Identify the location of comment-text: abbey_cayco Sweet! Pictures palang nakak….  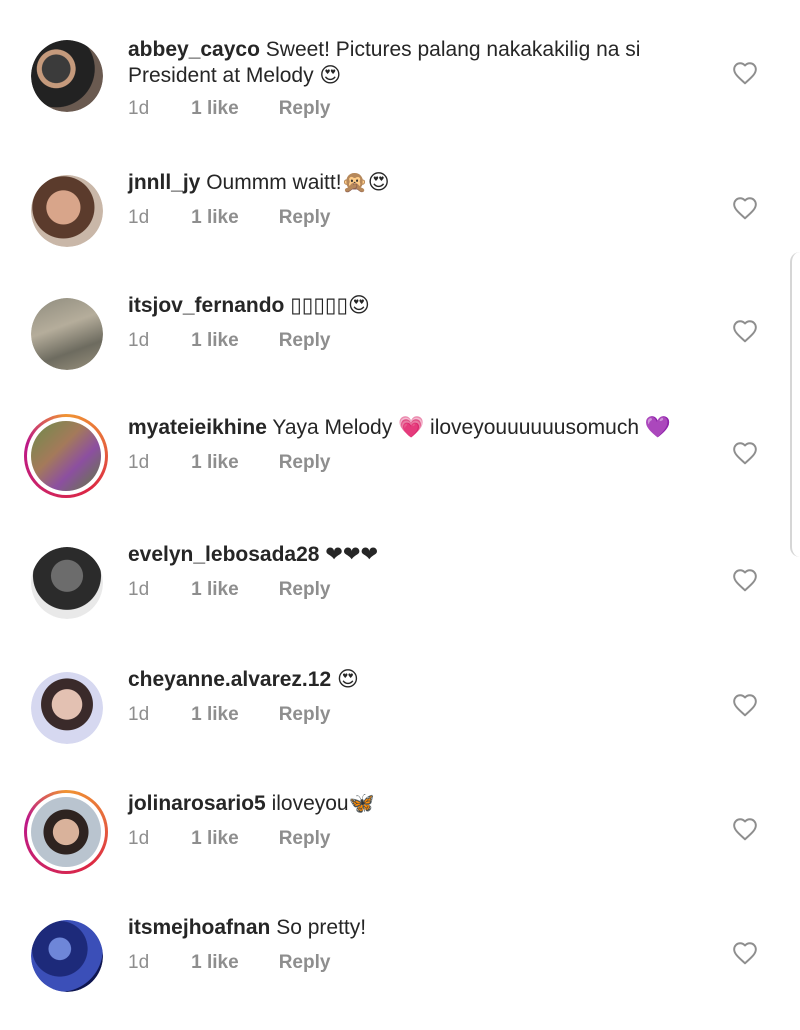
(418, 63).